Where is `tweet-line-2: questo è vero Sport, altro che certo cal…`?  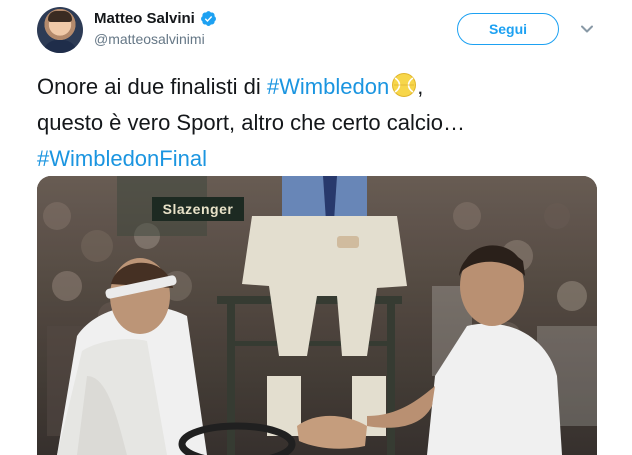 tweet-line-2: questo è vero Sport, altro che certo cal… is located at coordinates (251, 122).